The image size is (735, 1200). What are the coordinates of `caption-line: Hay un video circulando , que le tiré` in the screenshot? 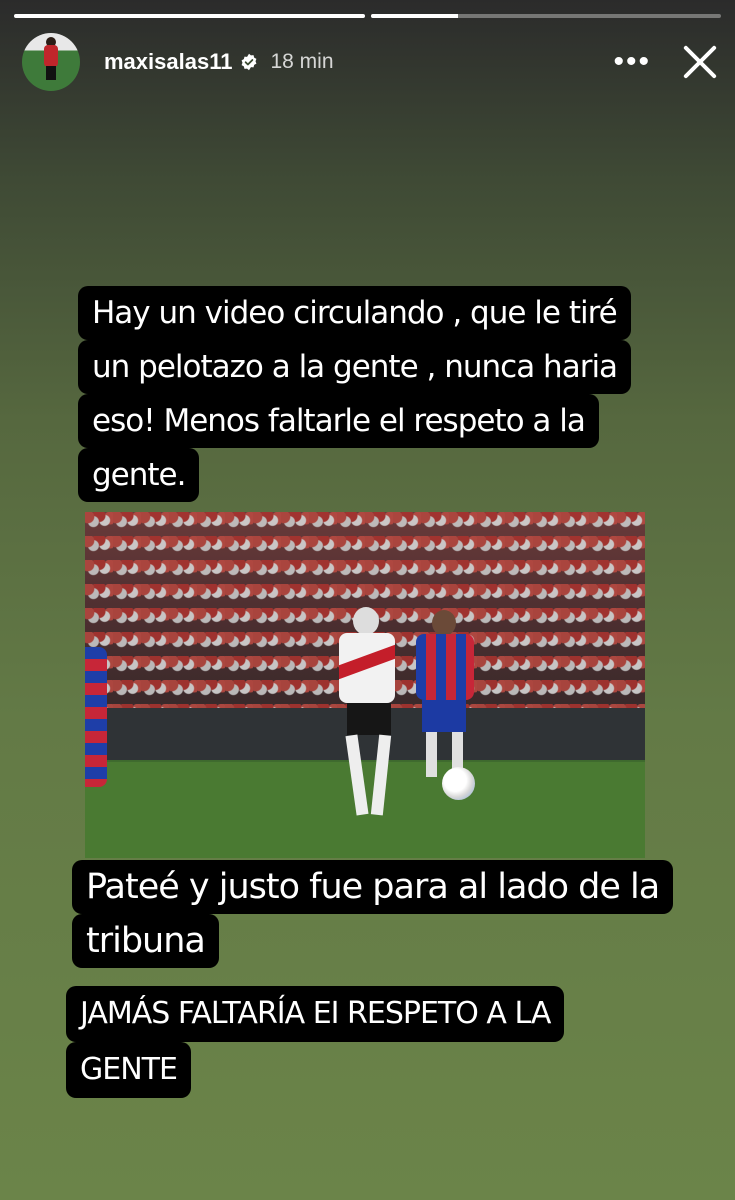 It's located at (354, 313).